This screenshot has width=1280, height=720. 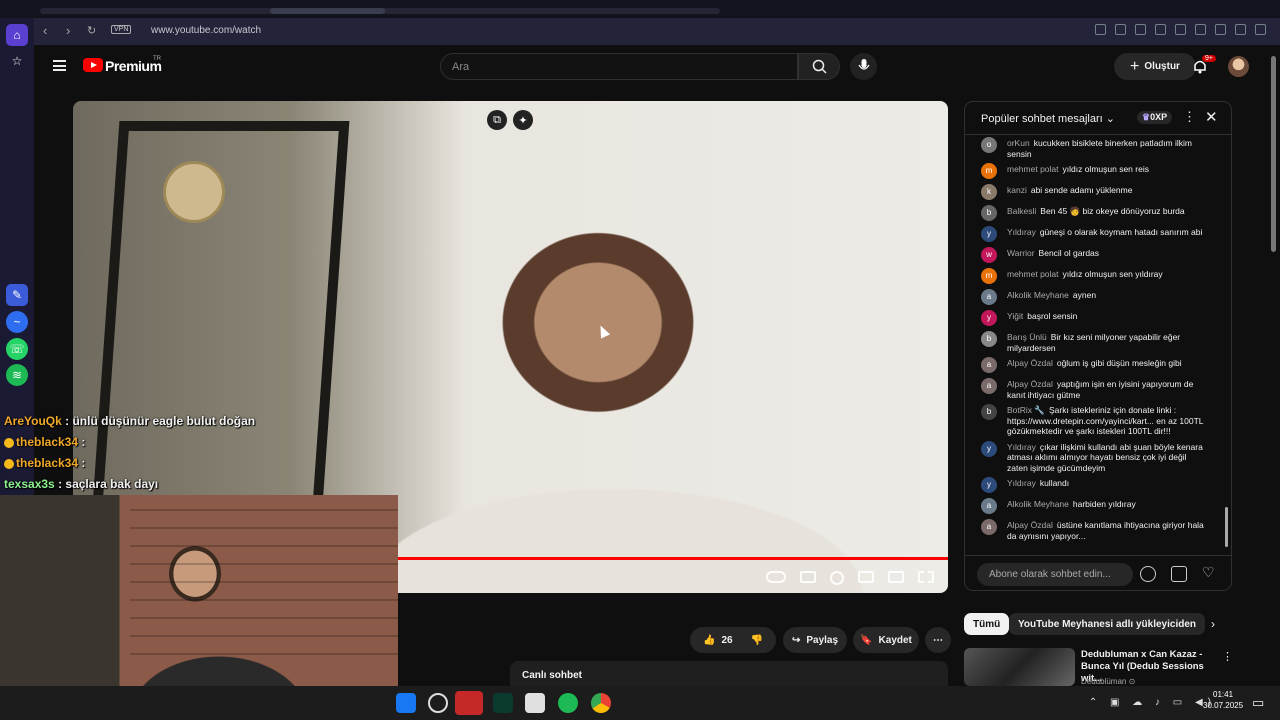 I want to click on reload-icon: ↻, so click(x=91, y=30).